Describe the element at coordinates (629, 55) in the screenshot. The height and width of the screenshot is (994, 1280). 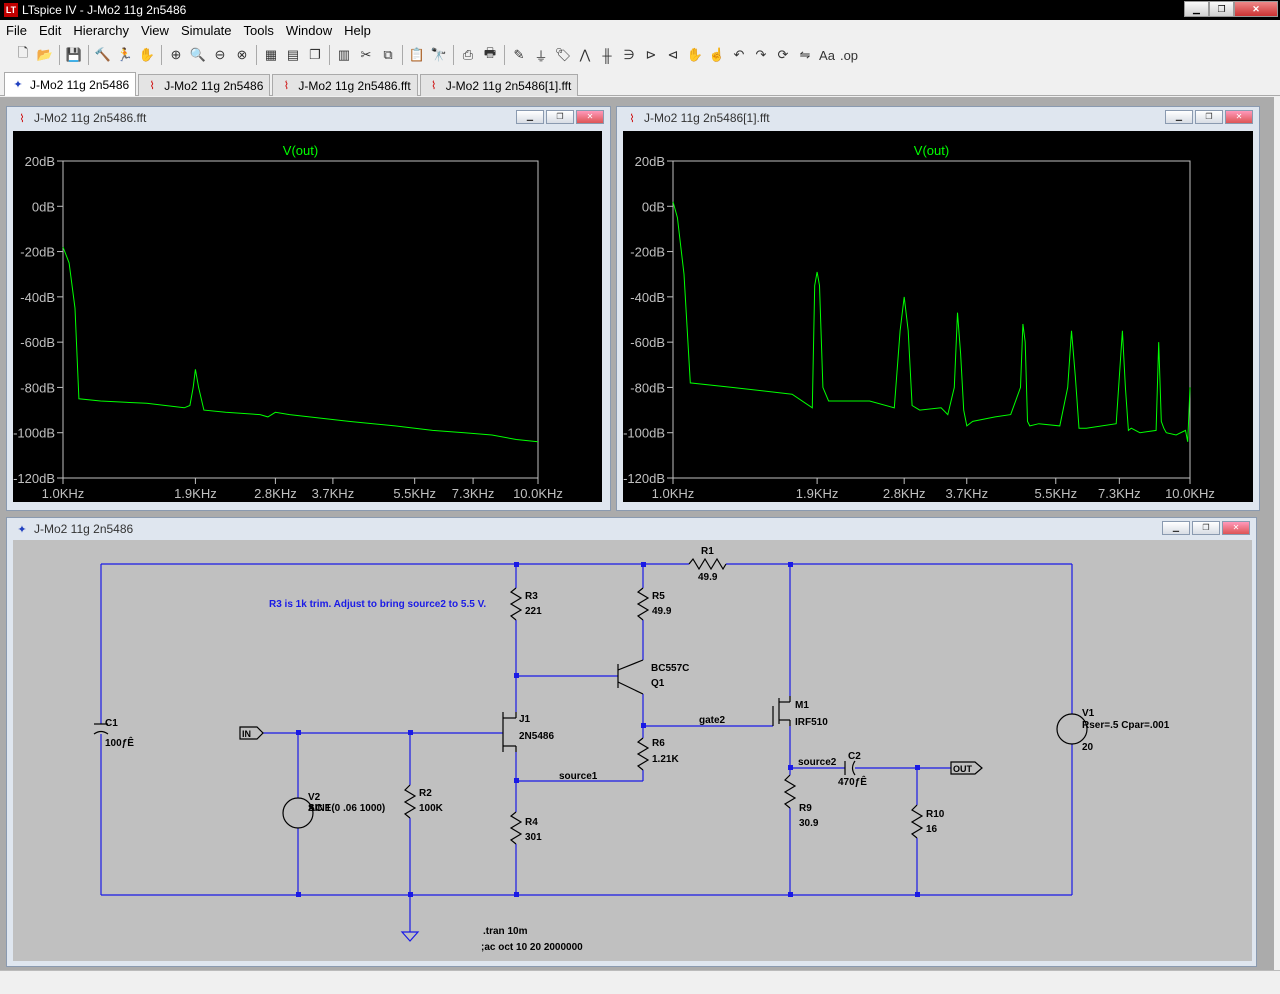
I see `inductor-icon: ∋` at that location.